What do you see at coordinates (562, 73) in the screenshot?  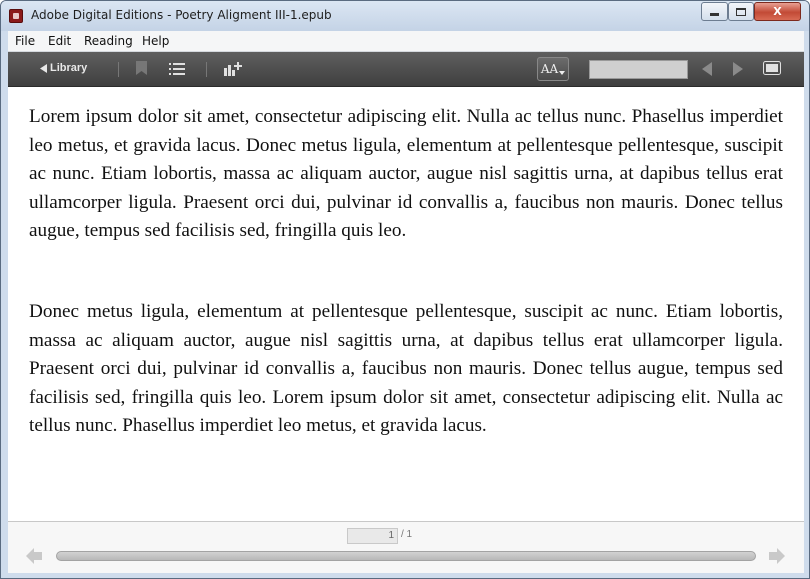 I see `chevron-down-icon` at bounding box center [562, 73].